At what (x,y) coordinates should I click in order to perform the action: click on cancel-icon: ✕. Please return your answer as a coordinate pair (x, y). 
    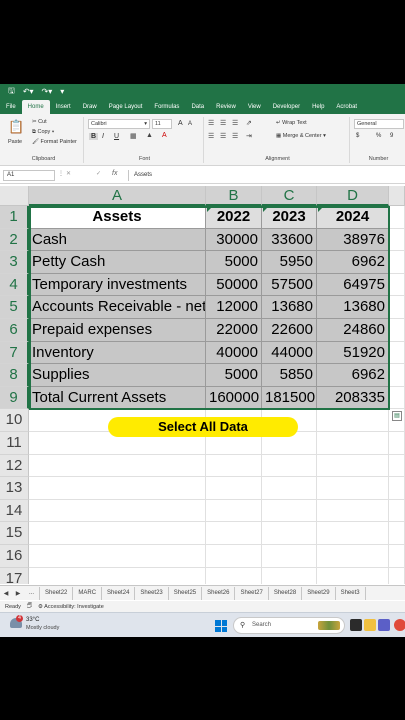
    Looking at the image, I should click on (68, 173).